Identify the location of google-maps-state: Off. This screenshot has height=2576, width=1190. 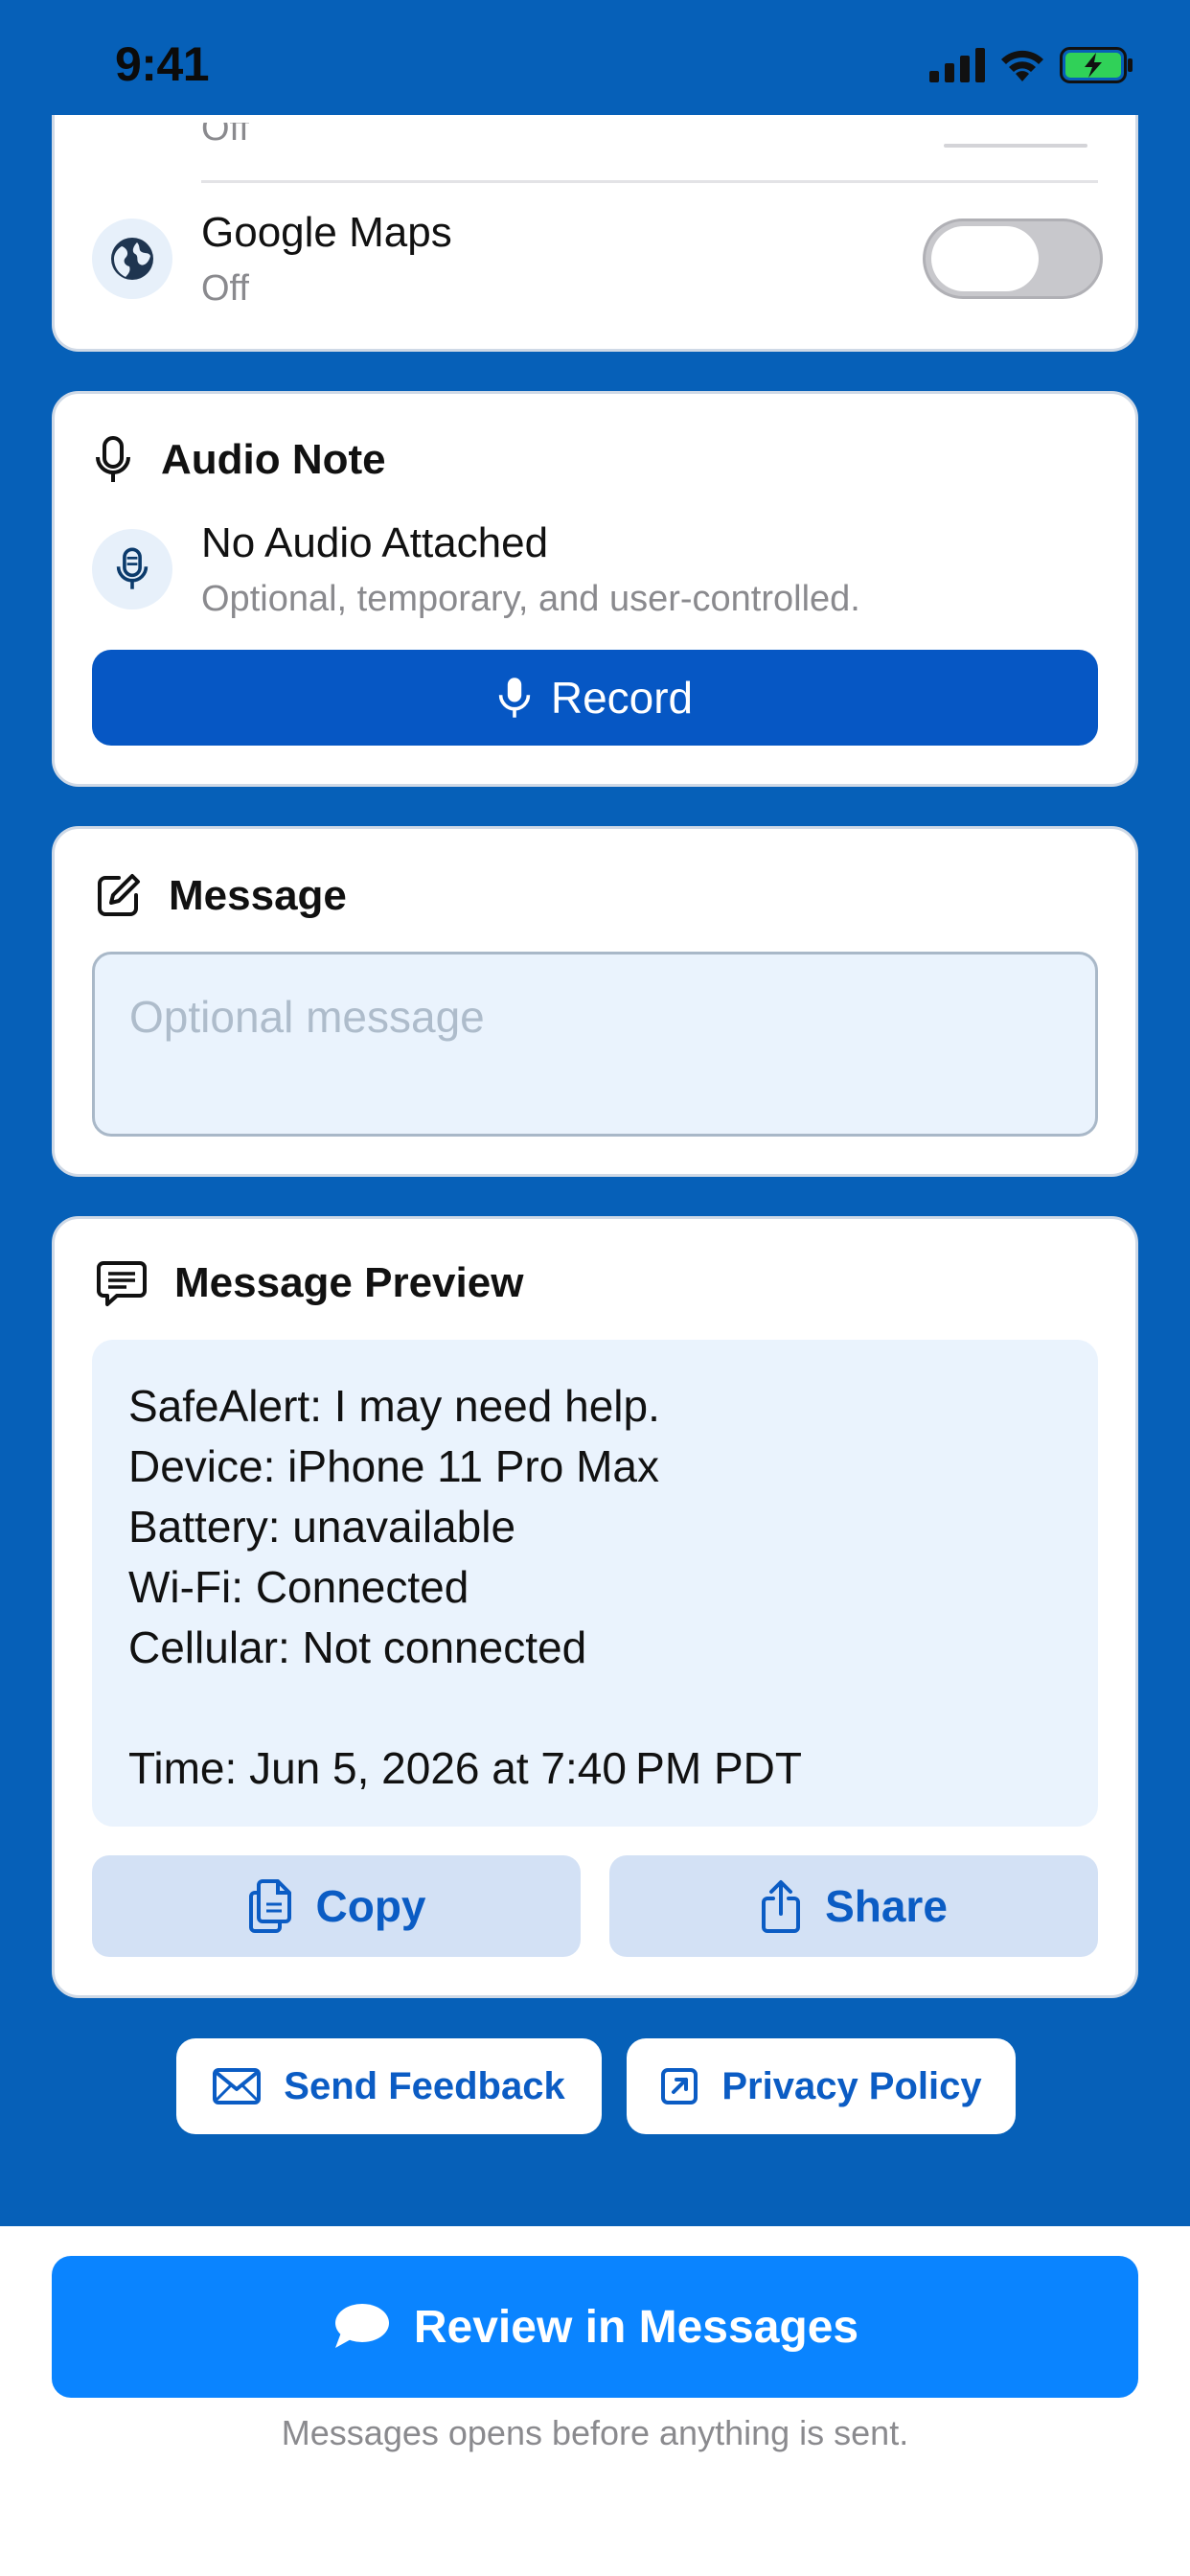
(225, 288).